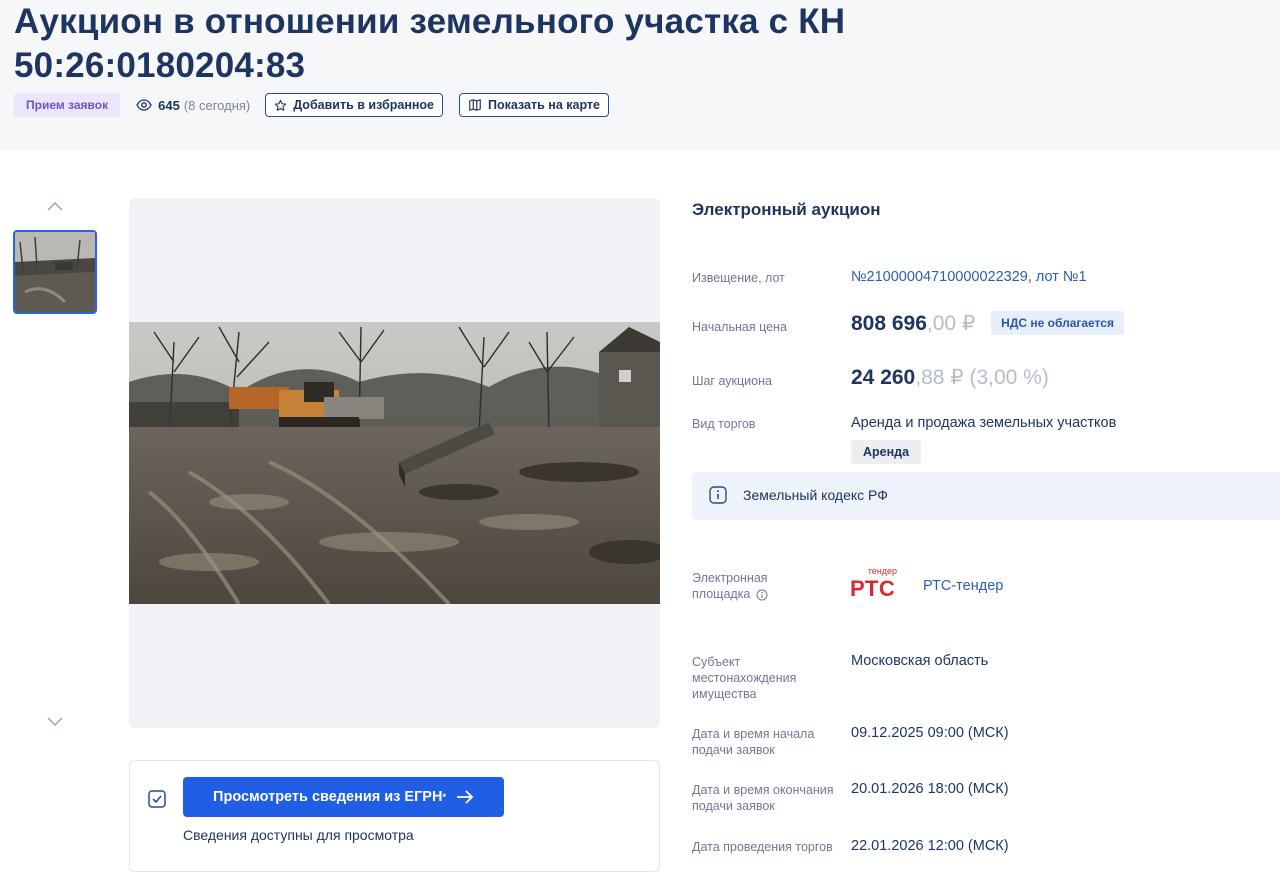 Image resolution: width=1280 pixels, height=872 pixels. I want to click on gallery-thumbnail, so click(55, 272).